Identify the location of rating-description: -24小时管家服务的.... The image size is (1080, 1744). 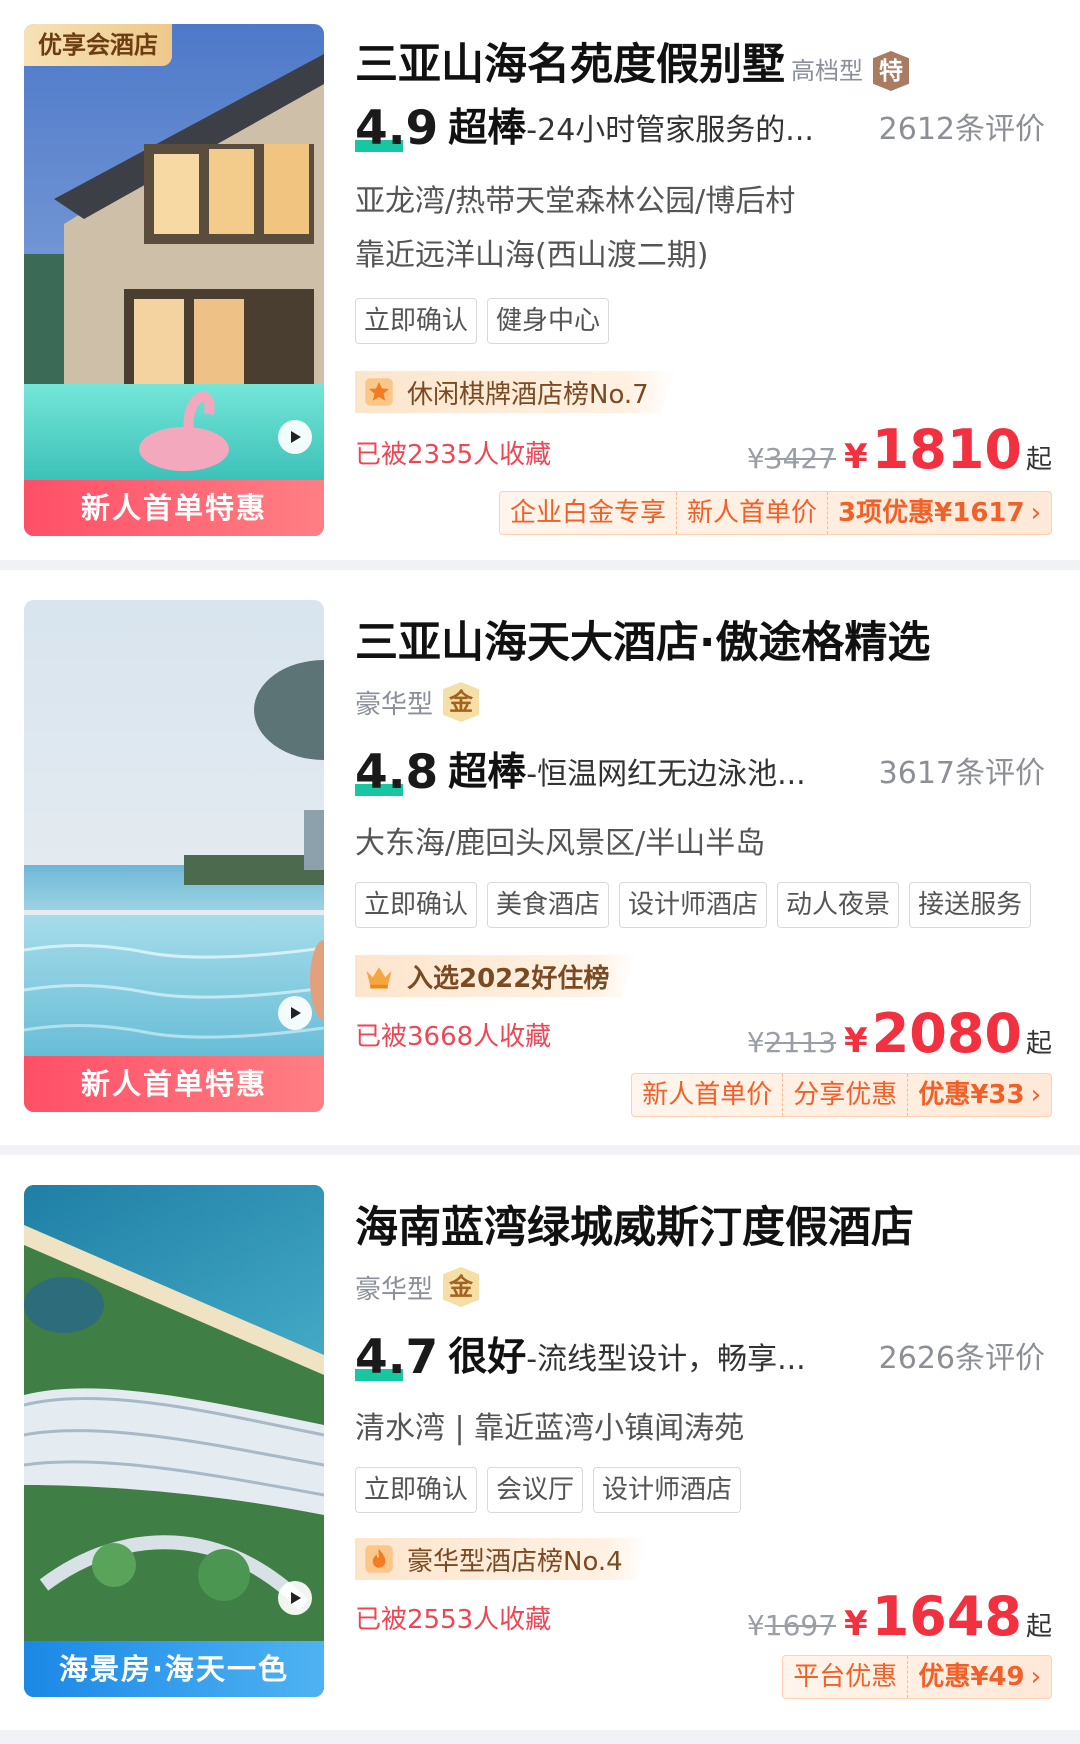
(670, 130).